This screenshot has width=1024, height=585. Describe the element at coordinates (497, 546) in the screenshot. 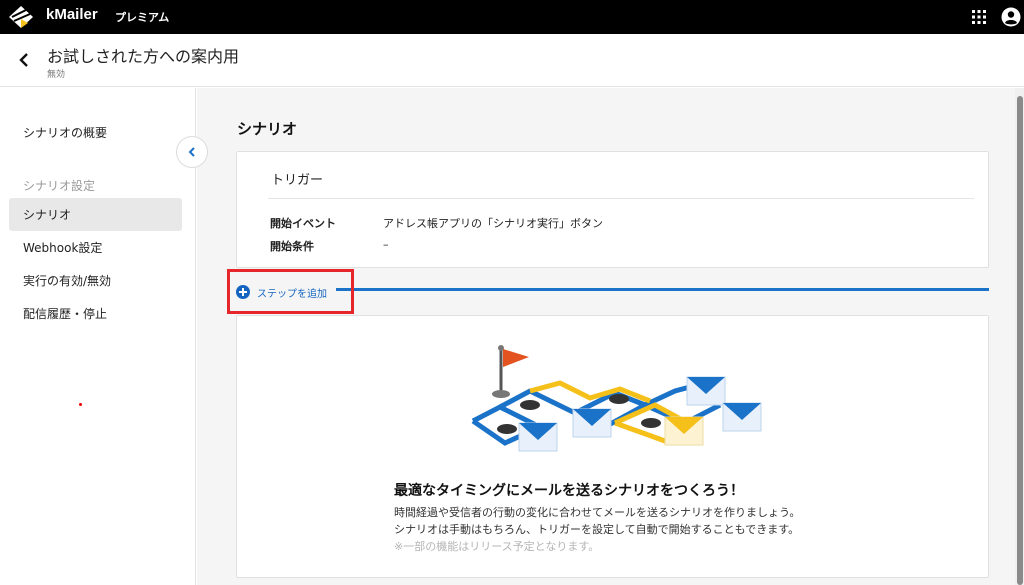

I see `empty-state-note: ※一部の機能はリリース予定となります。` at that location.